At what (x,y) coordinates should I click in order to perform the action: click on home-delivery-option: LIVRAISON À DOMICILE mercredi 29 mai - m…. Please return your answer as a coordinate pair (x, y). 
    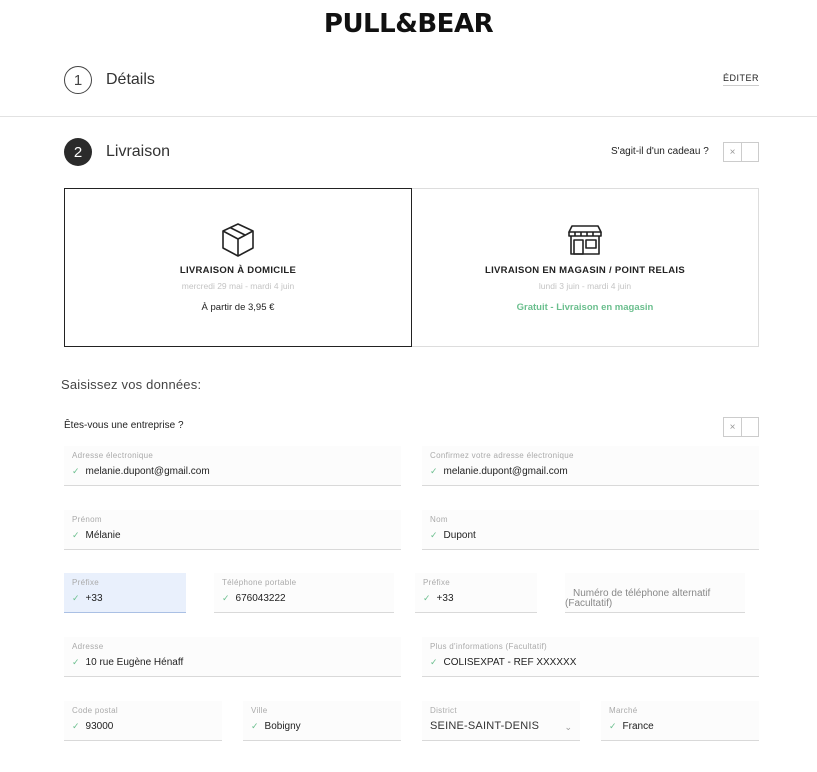
    Looking at the image, I should click on (238, 267).